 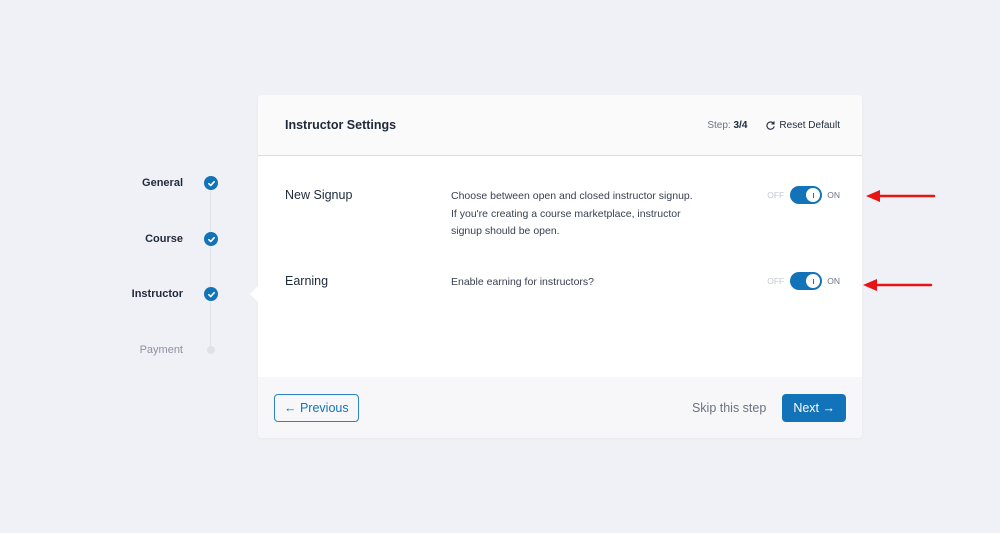 I want to click on step-count: 3/4, so click(x=740, y=125).